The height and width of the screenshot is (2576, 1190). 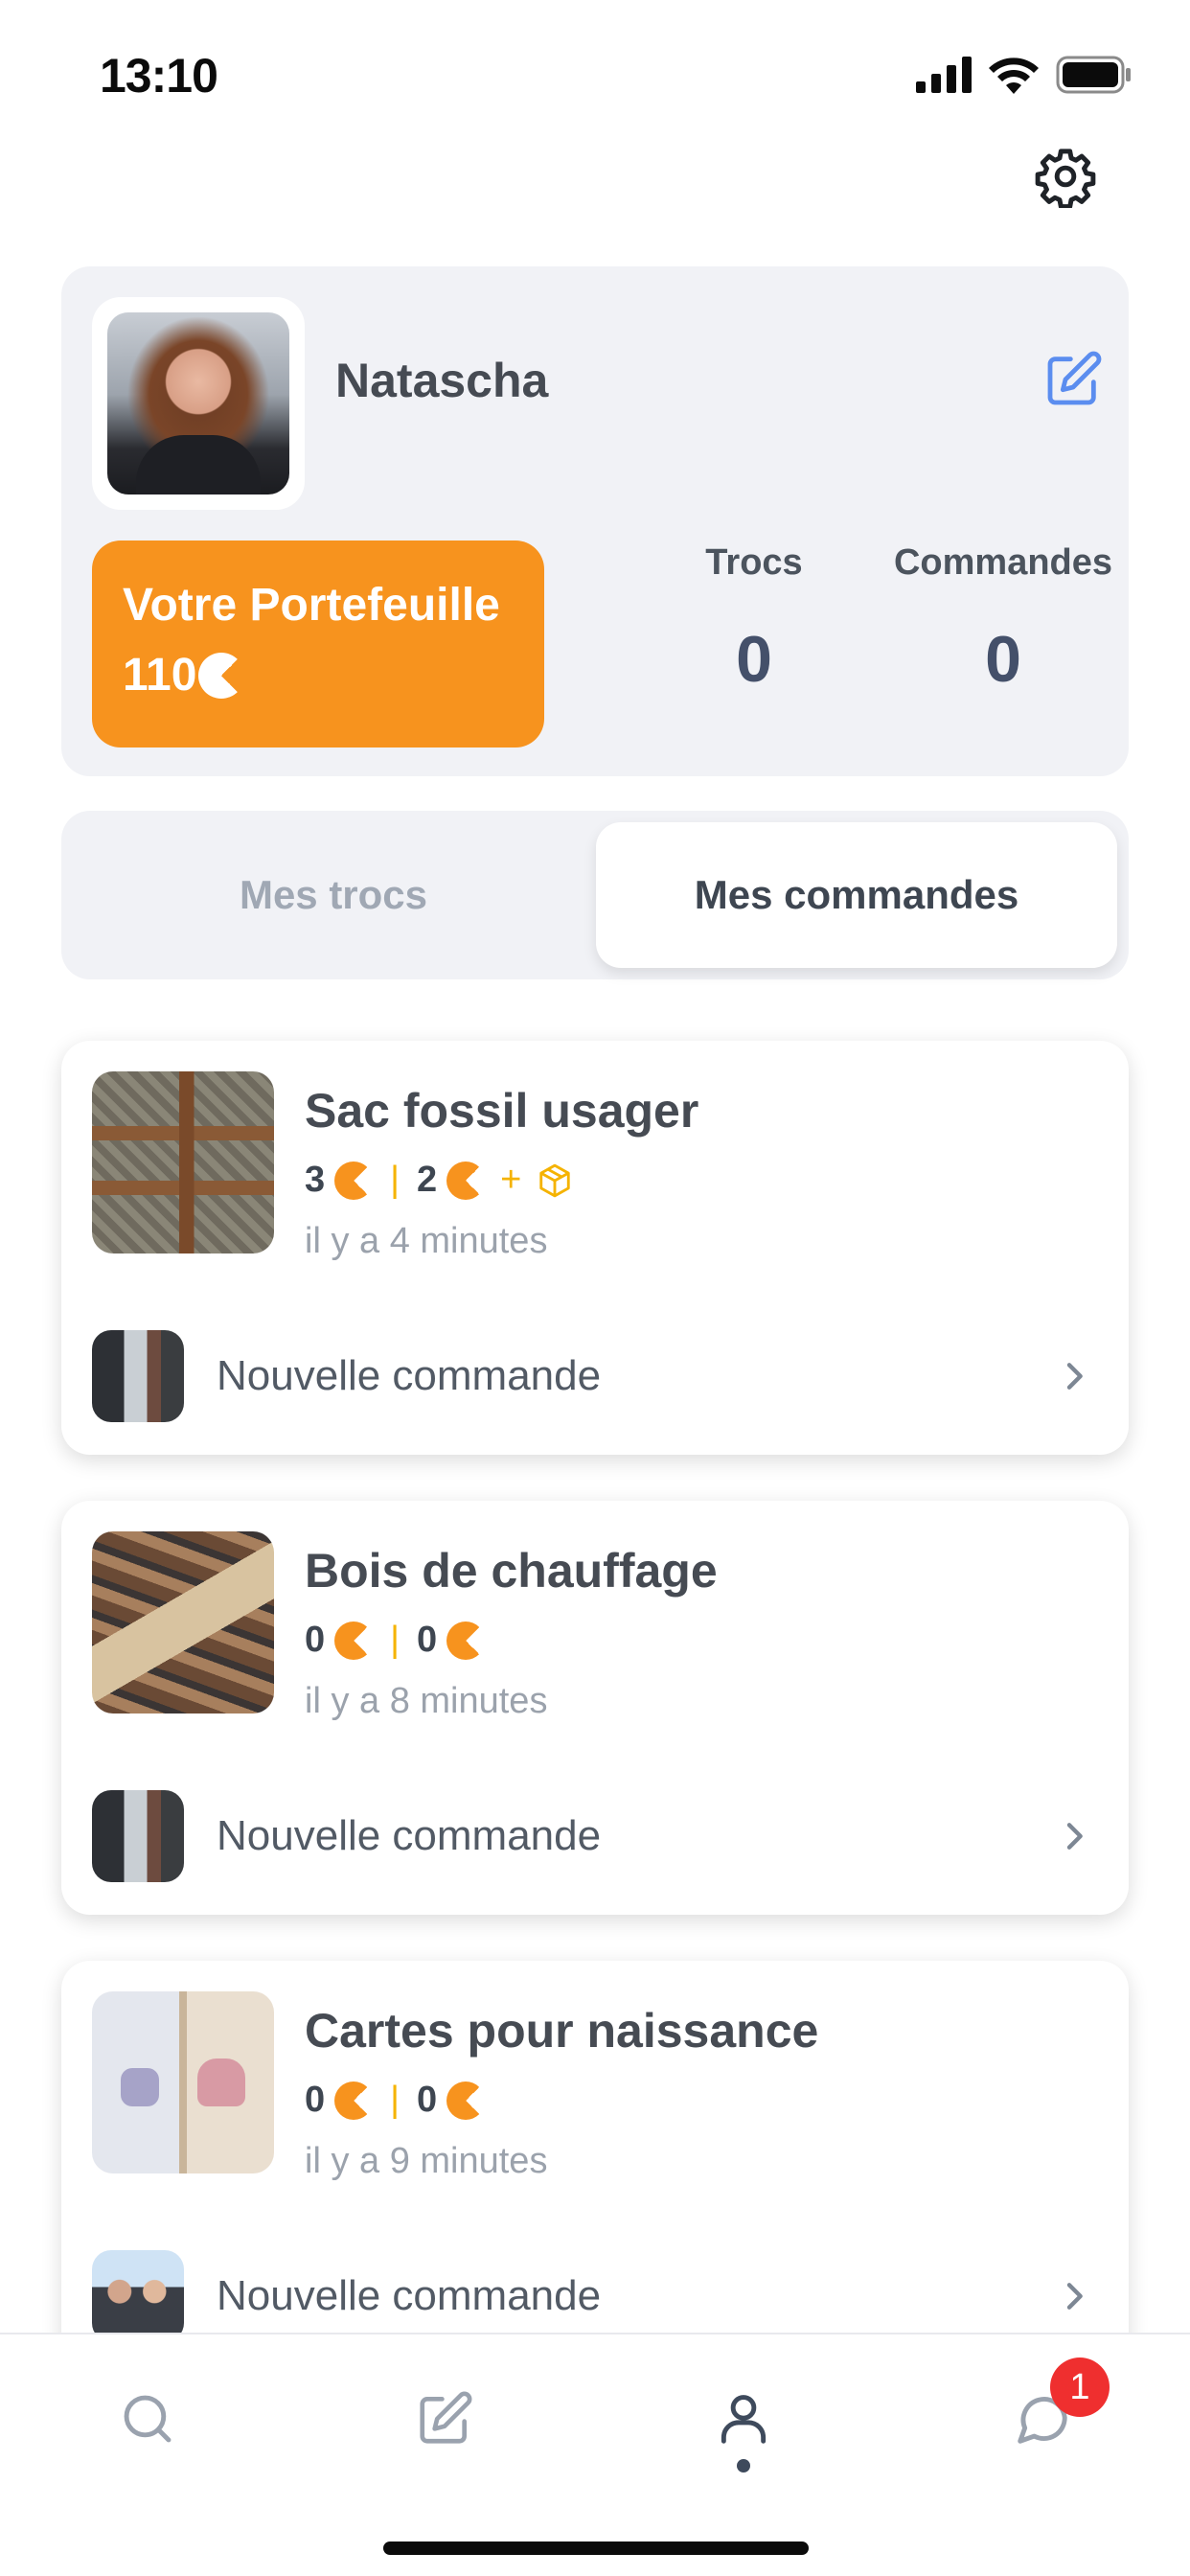 I want to click on battery-icon, so click(x=1094, y=75).